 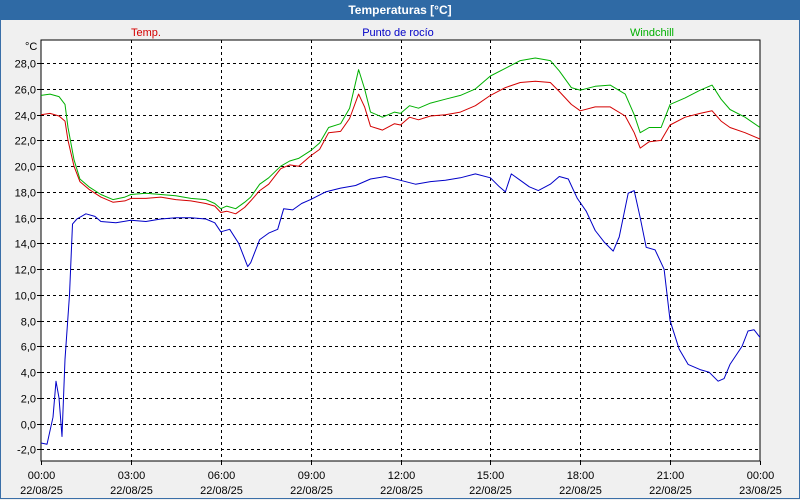 I want to click on x-tick-date-label: 23/08/25, so click(x=760, y=491).